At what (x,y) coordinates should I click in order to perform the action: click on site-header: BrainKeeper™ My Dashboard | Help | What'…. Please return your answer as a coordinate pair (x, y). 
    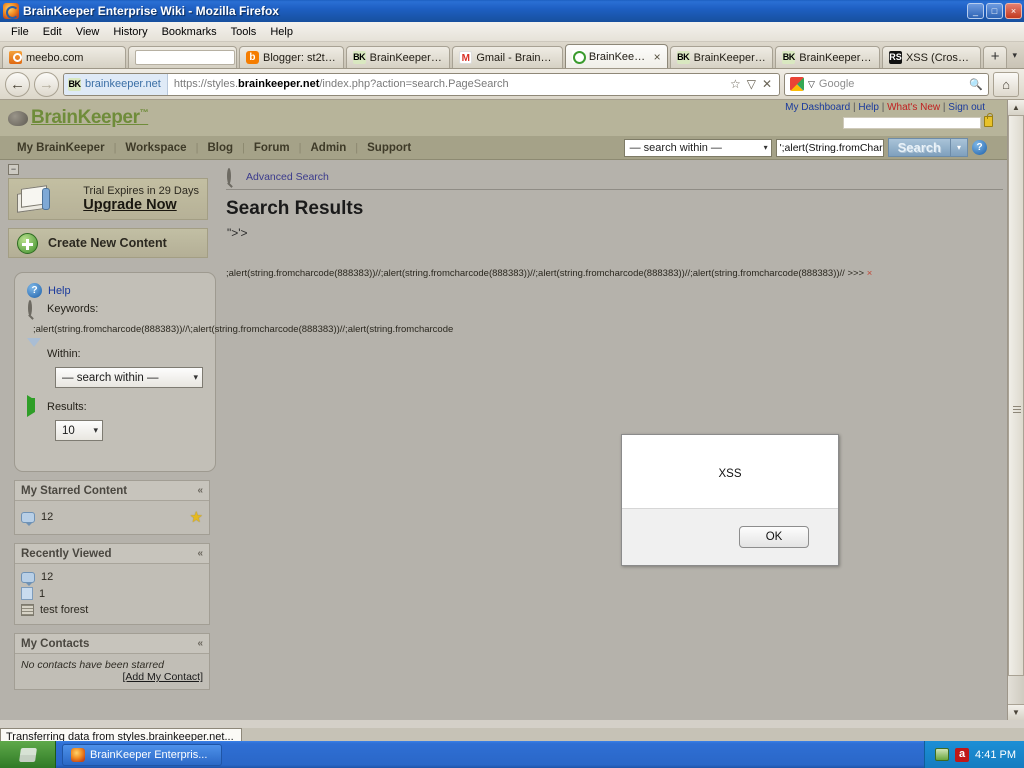
    Looking at the image, I should click on (503, 118).